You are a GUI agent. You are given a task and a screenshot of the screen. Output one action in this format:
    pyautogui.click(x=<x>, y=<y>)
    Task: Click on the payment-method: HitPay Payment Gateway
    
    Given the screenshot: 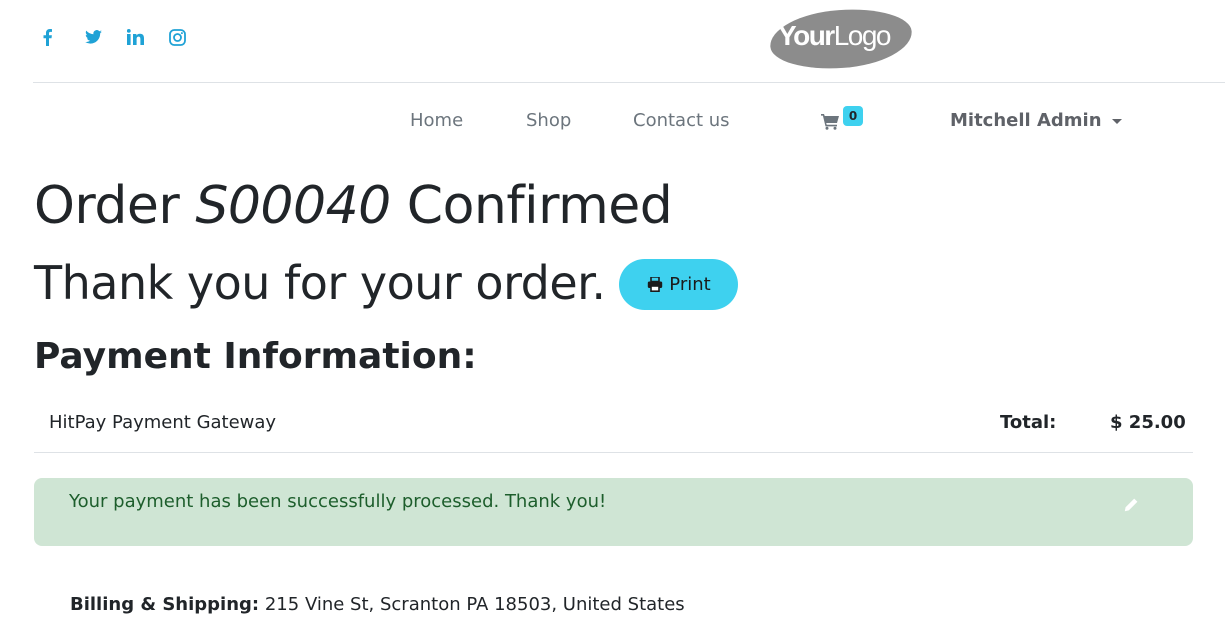 What is the action you would take?
    pyautogui.click(x=163, y=422)
    